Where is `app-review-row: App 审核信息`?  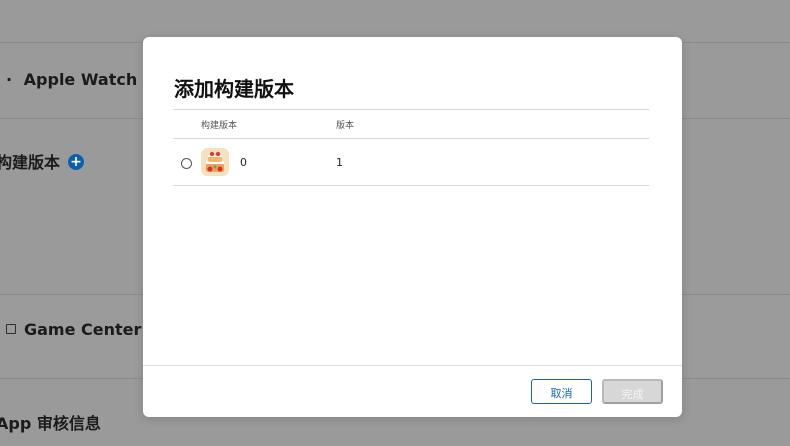 app-review-row: App 审核信息 is located at coordinates (50, 422).